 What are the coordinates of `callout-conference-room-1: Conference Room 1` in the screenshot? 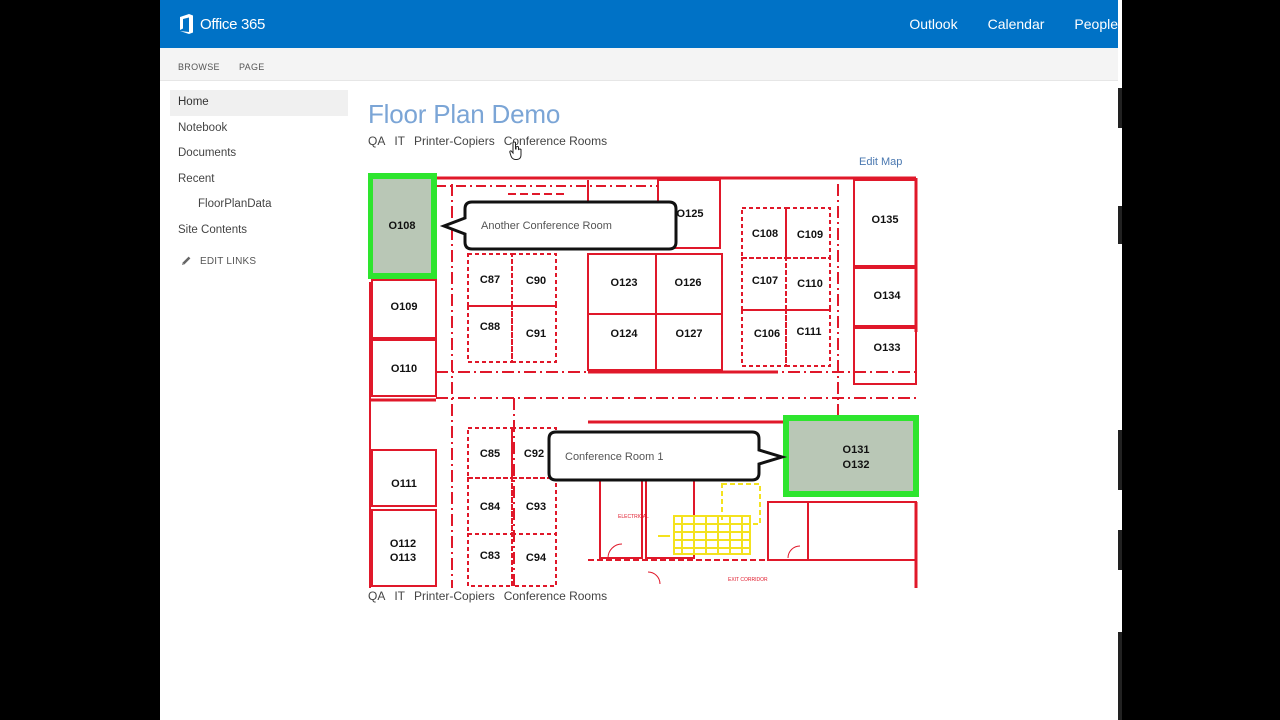 It's located at (667, 456).